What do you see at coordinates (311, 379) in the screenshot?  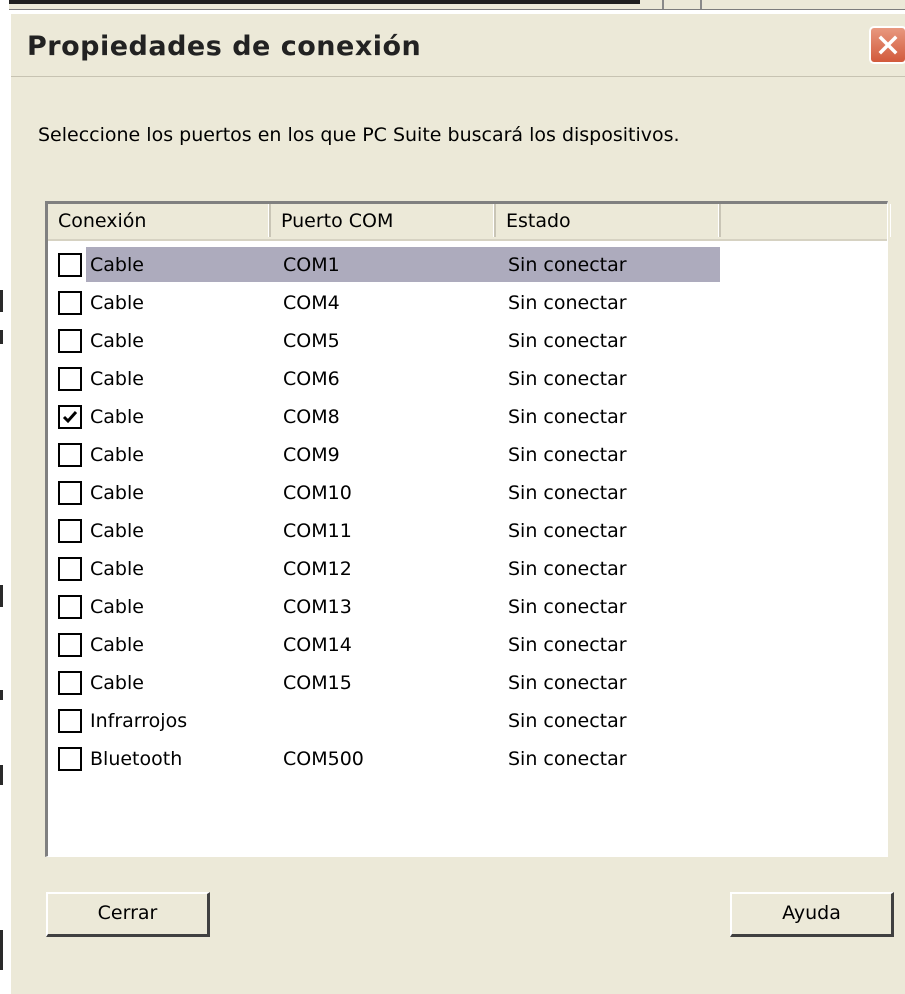 I see `cell-puerto-com: COM6` at bounding box center [311, 379].